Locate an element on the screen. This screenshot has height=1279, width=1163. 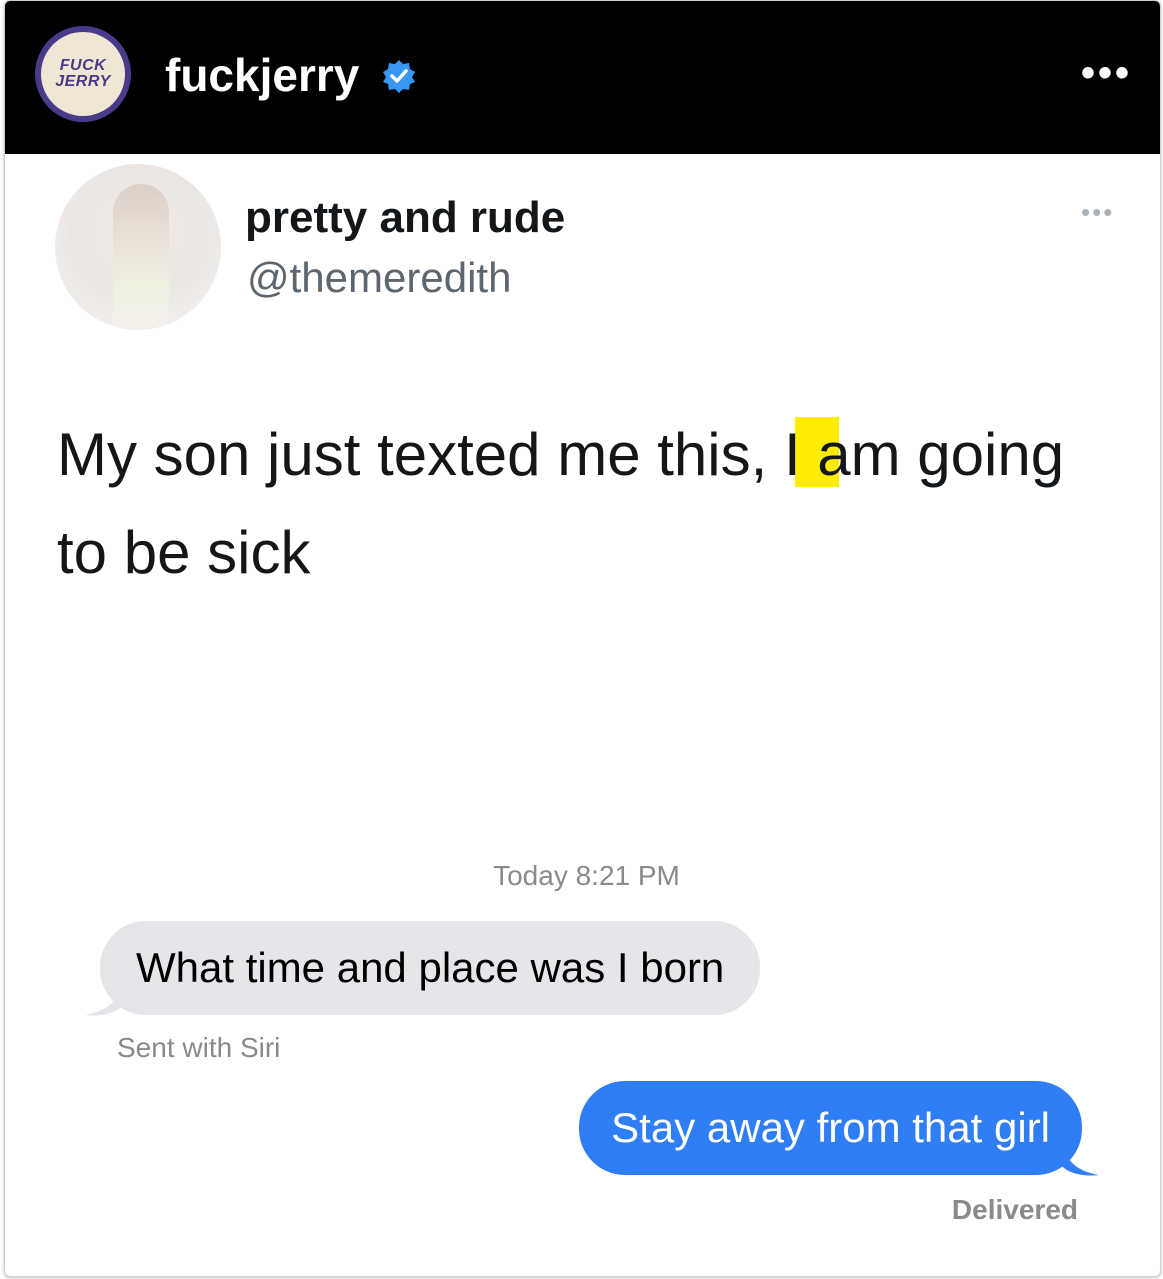
brand-logo-text: FUCK JERRY is located at coordinates (83, 73).